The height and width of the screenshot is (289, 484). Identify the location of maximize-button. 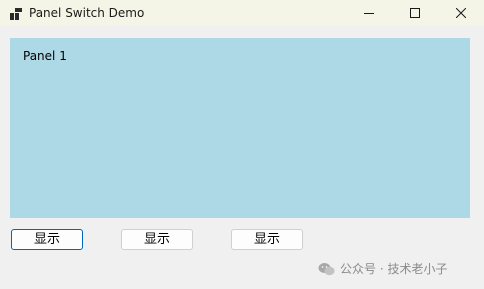
(415, 13).